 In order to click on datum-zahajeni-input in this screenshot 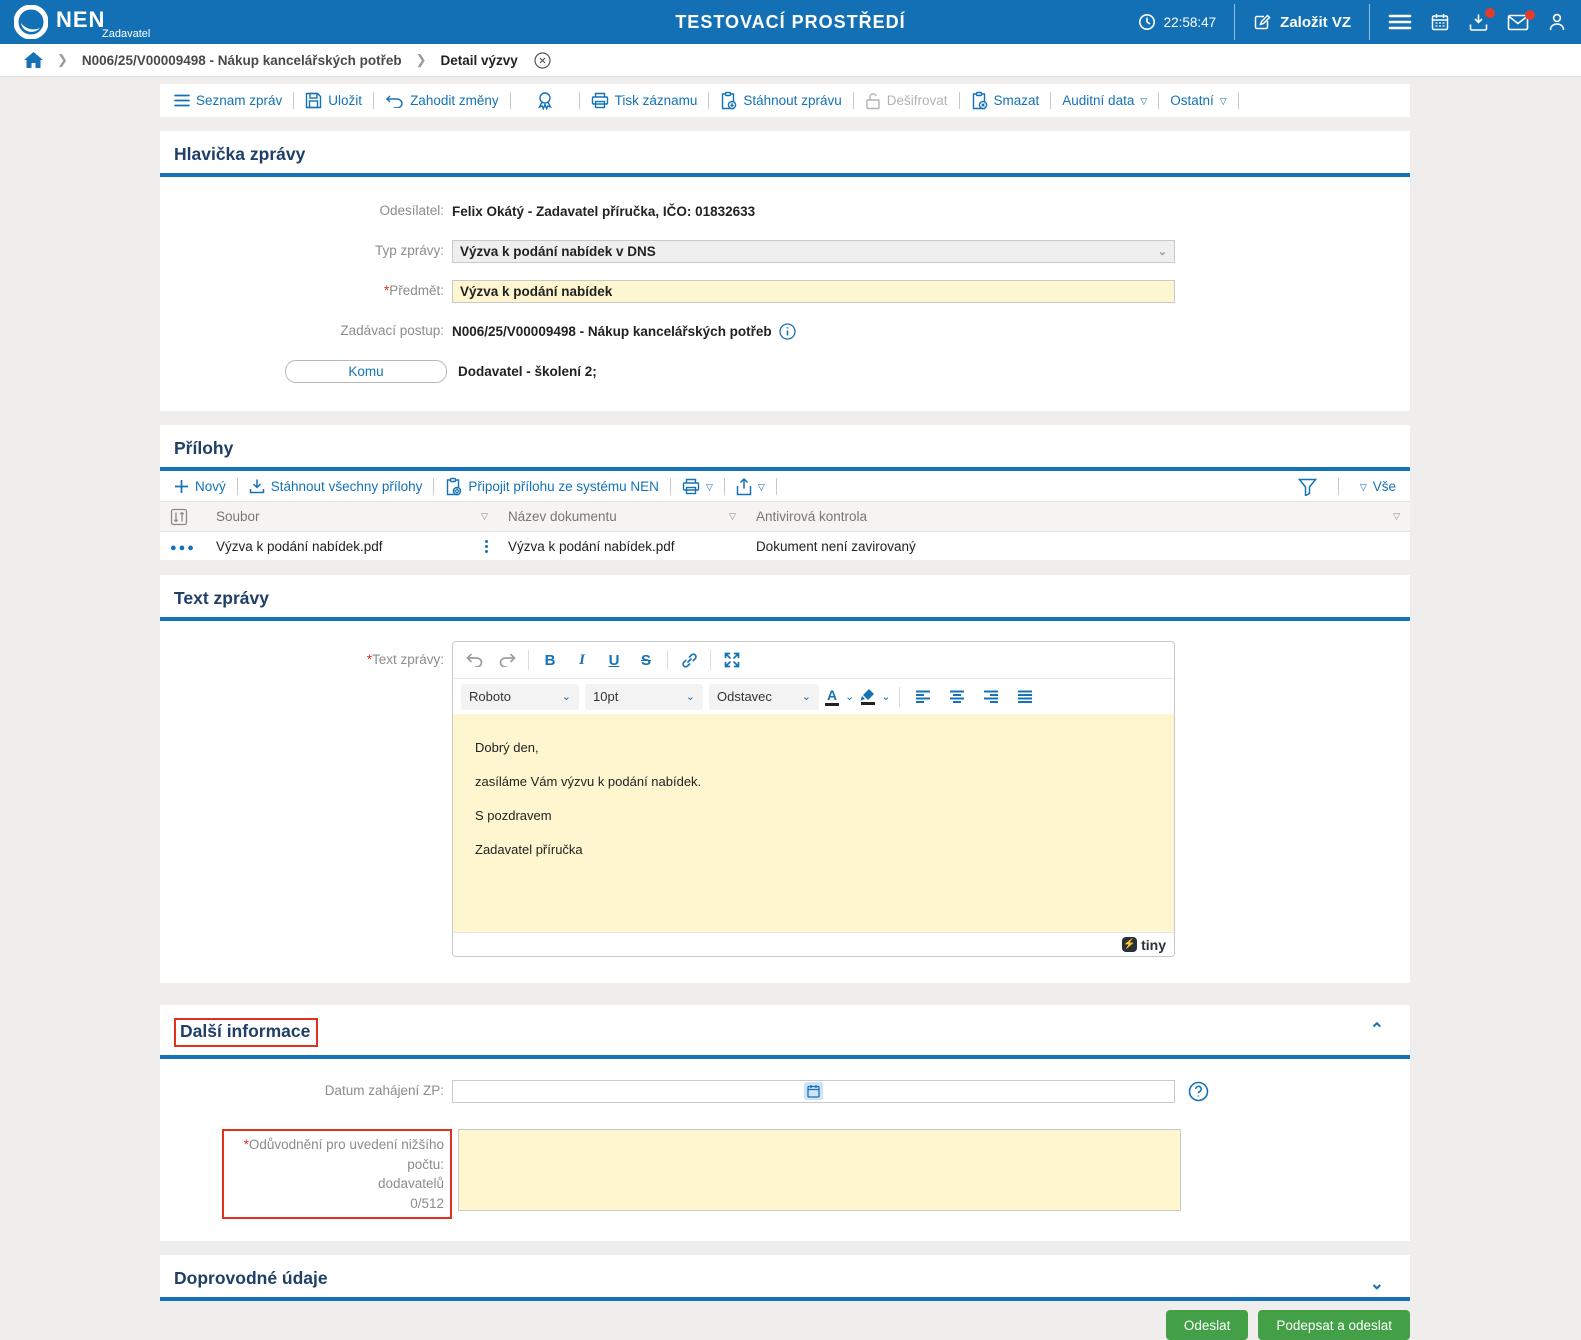, I will do `click(813, 1091)`.